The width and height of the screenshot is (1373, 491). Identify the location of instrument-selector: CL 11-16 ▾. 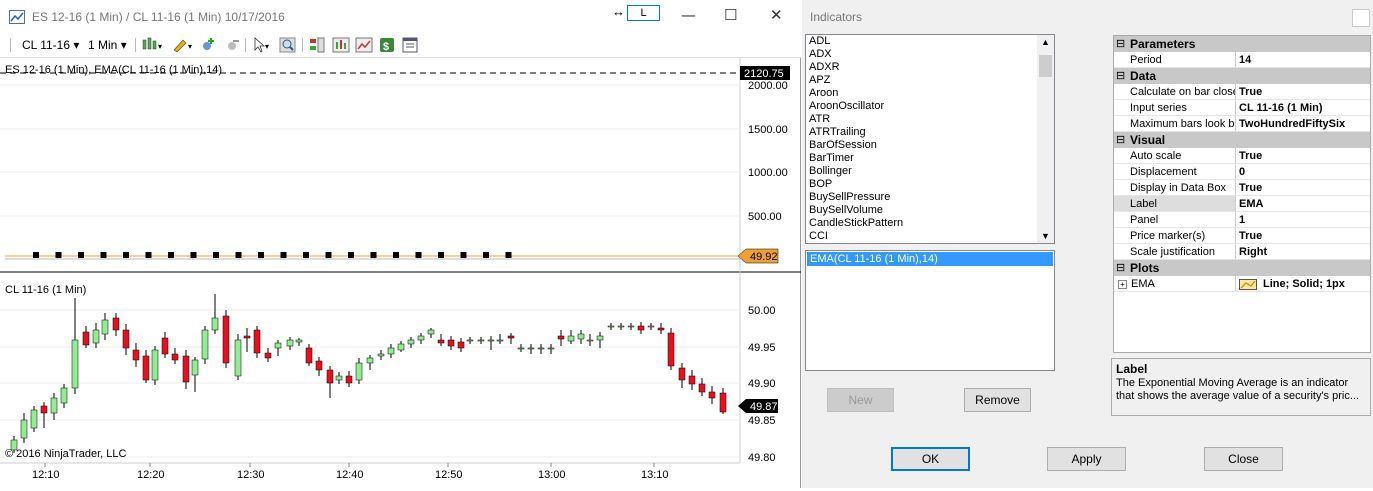
(50, 45).